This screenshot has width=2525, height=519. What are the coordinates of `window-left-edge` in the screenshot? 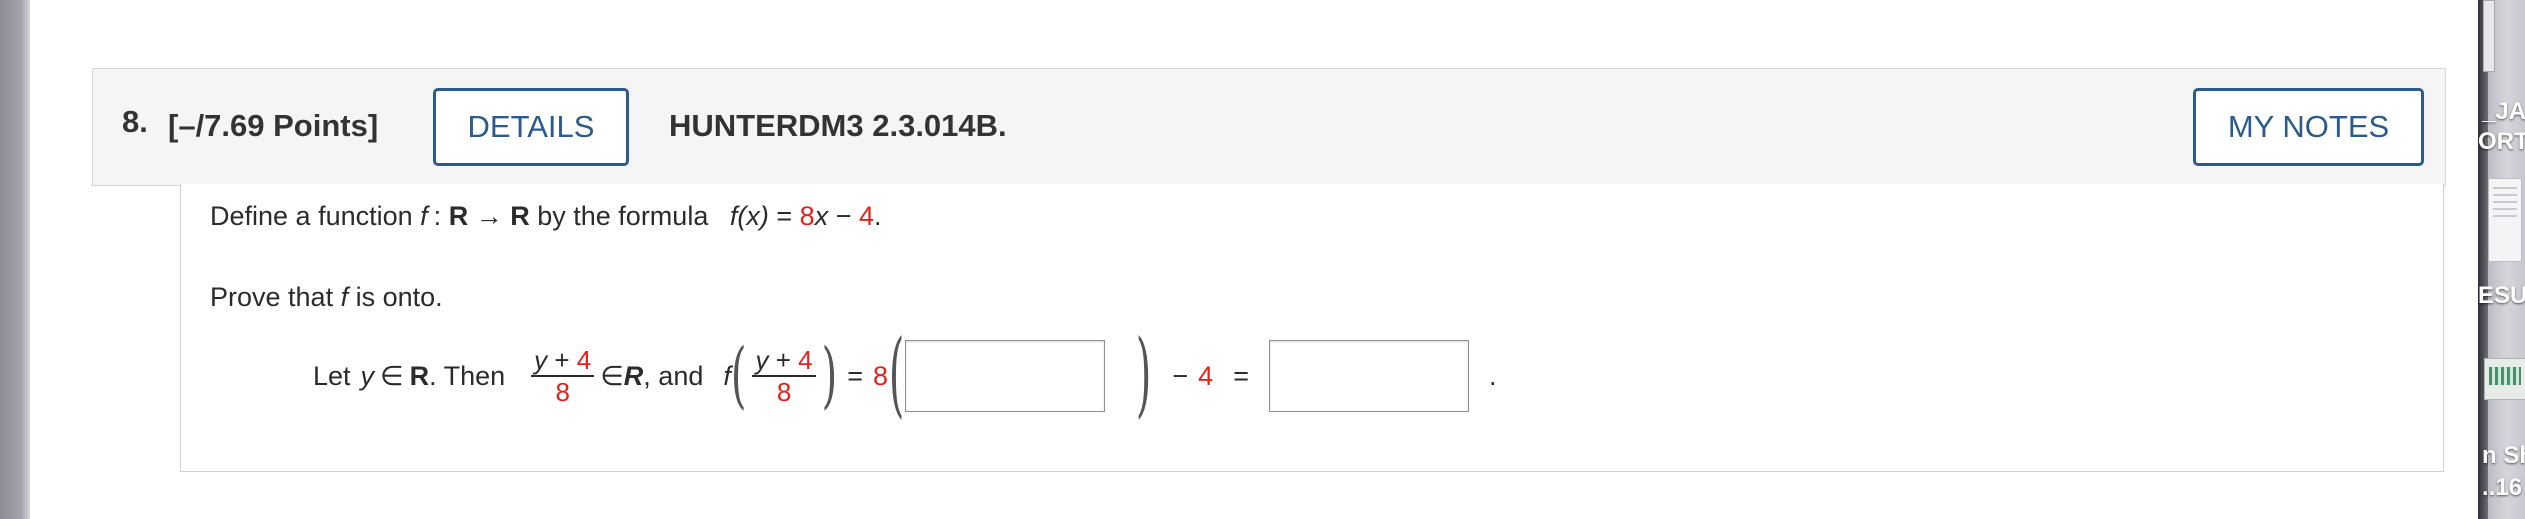 It's located at (15, 259).